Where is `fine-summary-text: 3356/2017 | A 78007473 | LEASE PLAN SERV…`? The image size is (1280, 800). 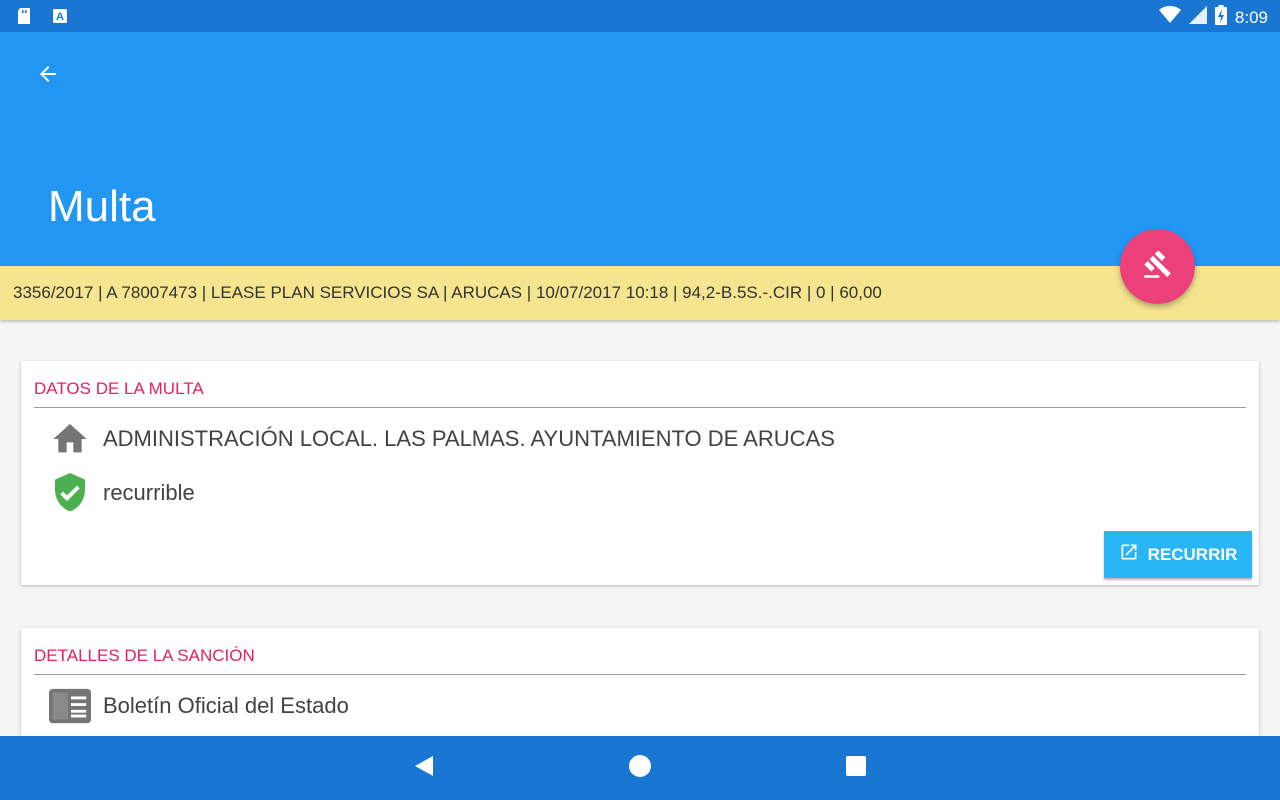 fine-summary-text: 3356/2017 | A 78007473 | LEASE PLAN SERV… is located at coordinates (447, 292).